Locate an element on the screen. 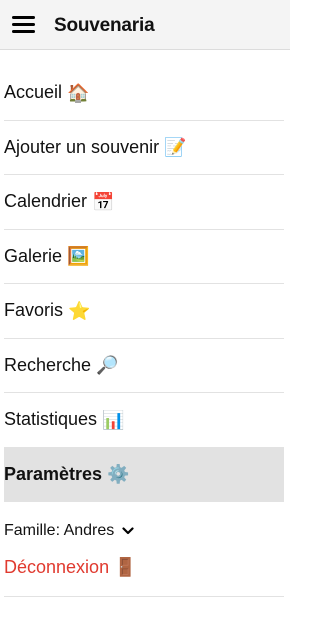 This screenshot has width=320, height=620. memo-icon: 📝 is located at coordinates (175, 147).